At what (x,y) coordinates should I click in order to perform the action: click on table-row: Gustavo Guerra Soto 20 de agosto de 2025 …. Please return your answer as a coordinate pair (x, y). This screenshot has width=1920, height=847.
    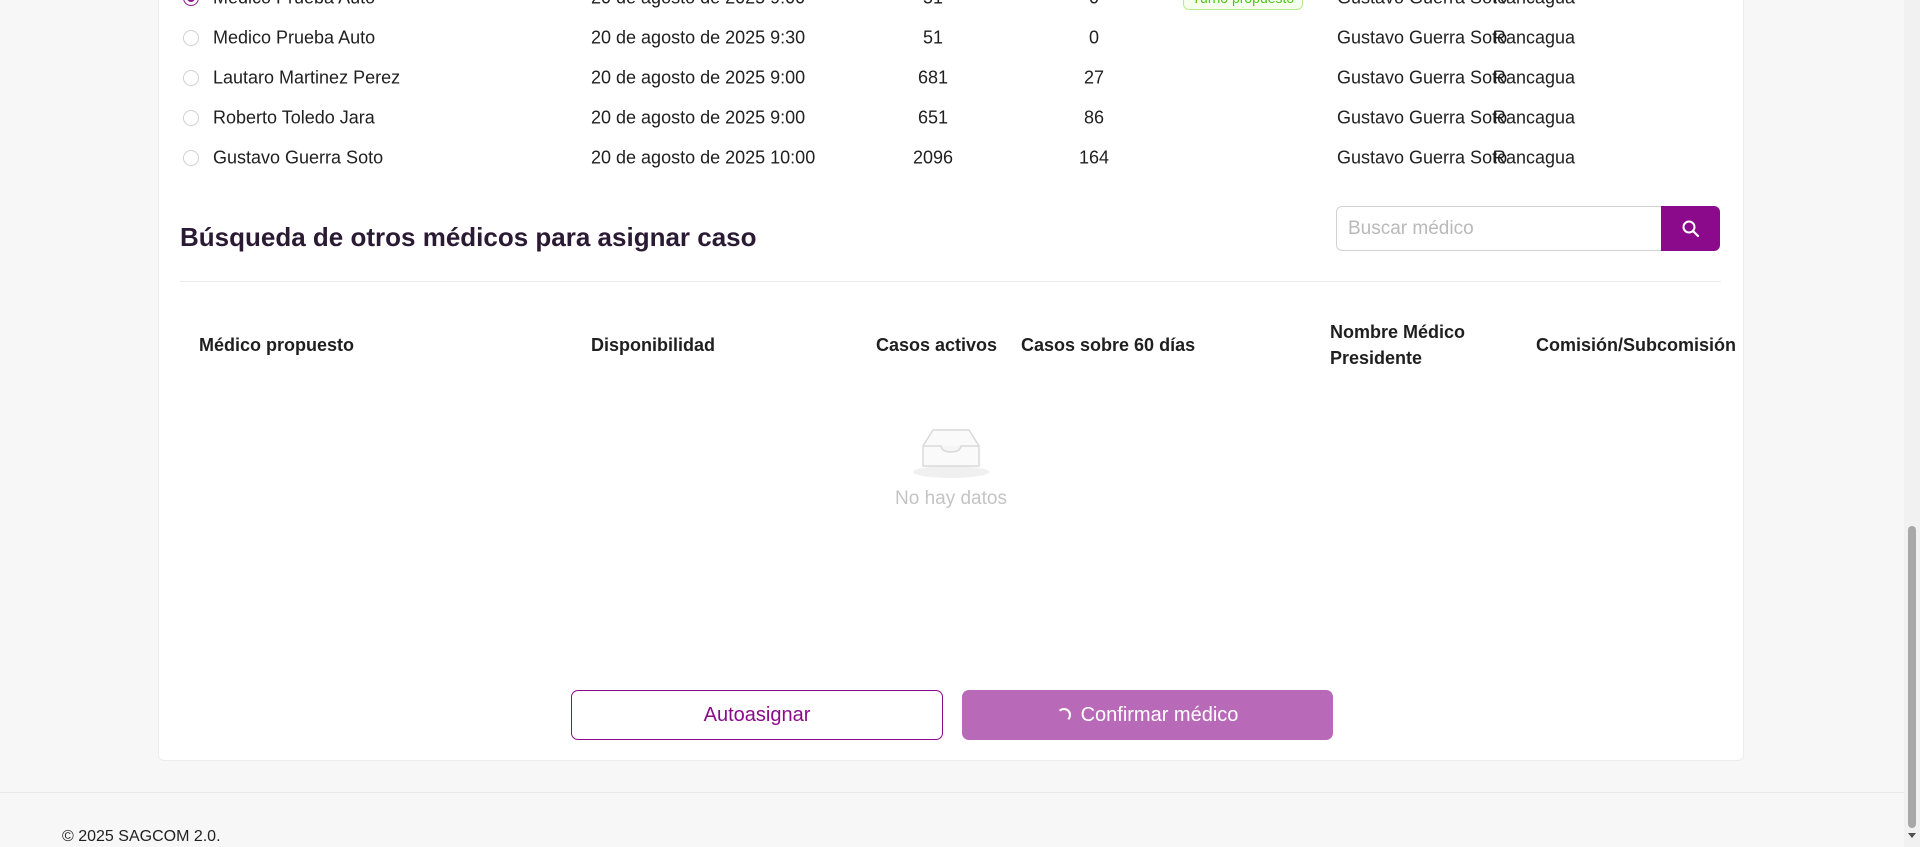
    Looking at the image, I should click on (951, 158).